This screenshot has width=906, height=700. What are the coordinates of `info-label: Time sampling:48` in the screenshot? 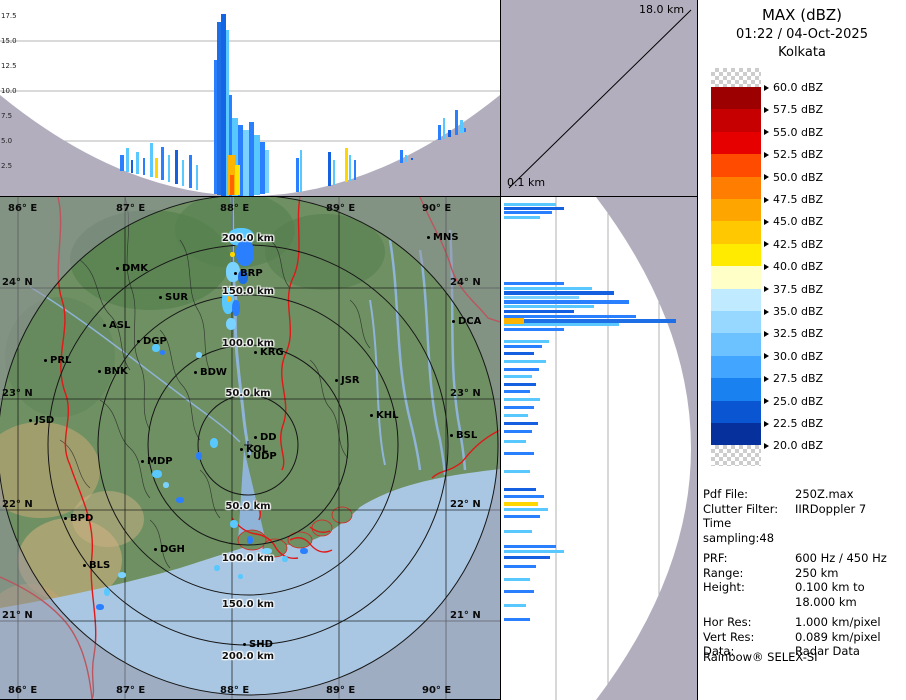 It's located at (739, 530).